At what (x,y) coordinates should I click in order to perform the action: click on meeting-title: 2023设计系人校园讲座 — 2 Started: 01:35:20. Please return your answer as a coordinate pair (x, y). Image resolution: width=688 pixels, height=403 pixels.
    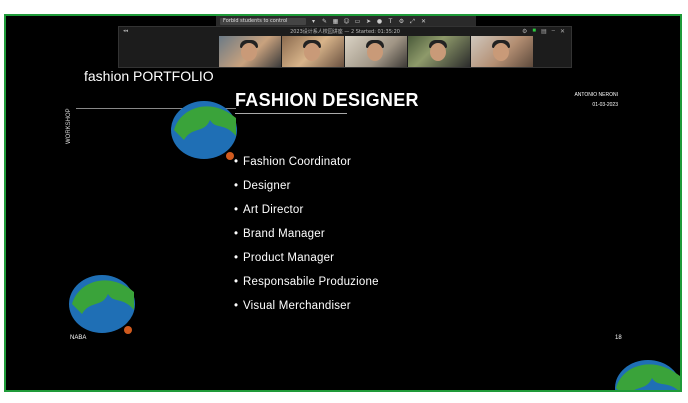
    Looking at the image, I should click on (345, 32).